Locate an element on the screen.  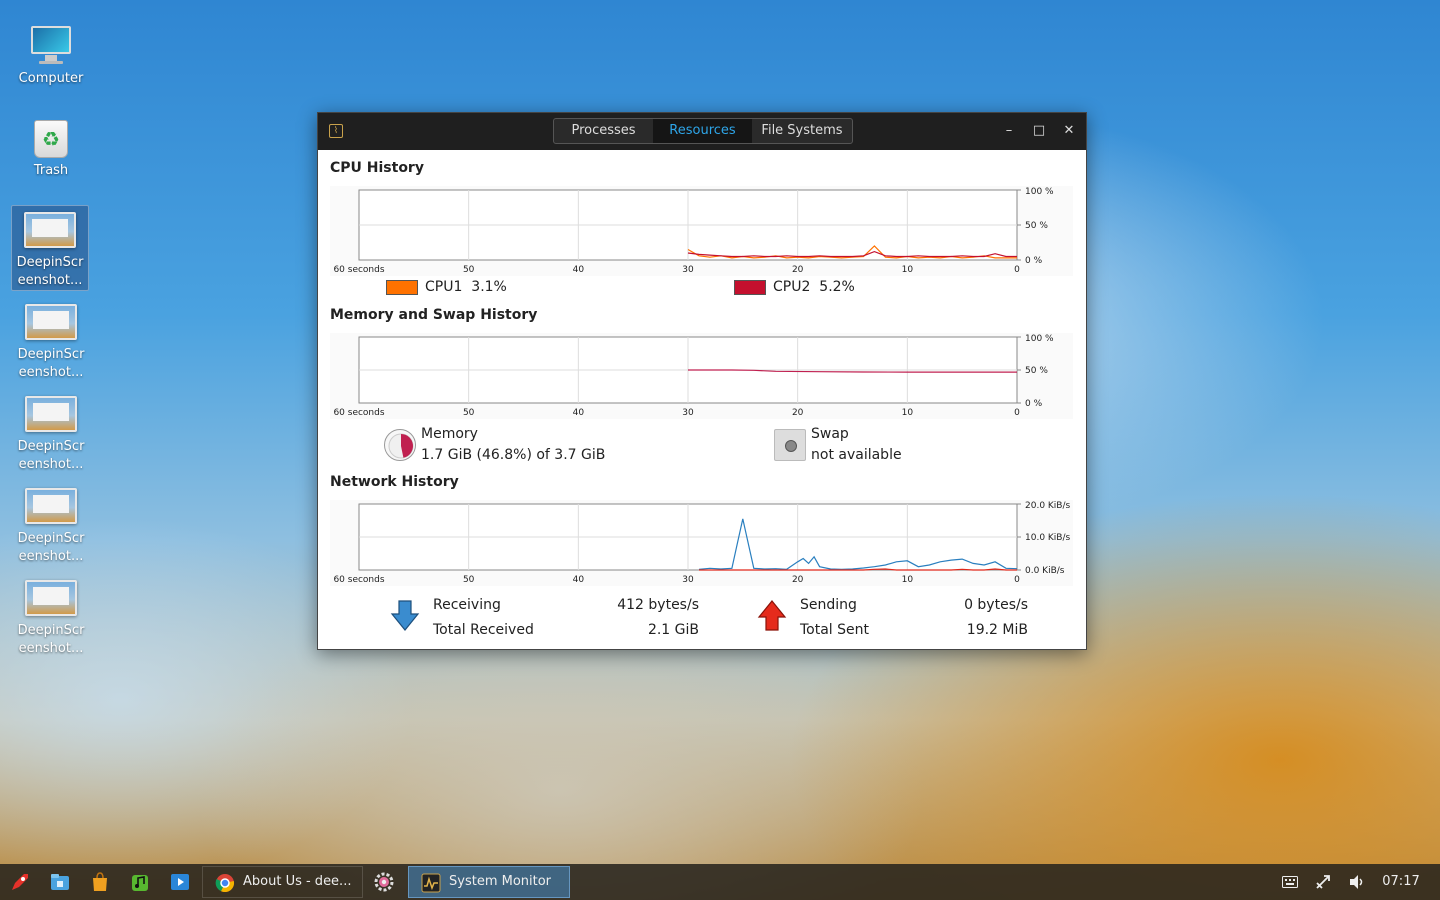
memory-history-chart: 60 seconds 50 40 30 20 10 0 100 % 50 % 0 % is located at coordinates (693, 376).